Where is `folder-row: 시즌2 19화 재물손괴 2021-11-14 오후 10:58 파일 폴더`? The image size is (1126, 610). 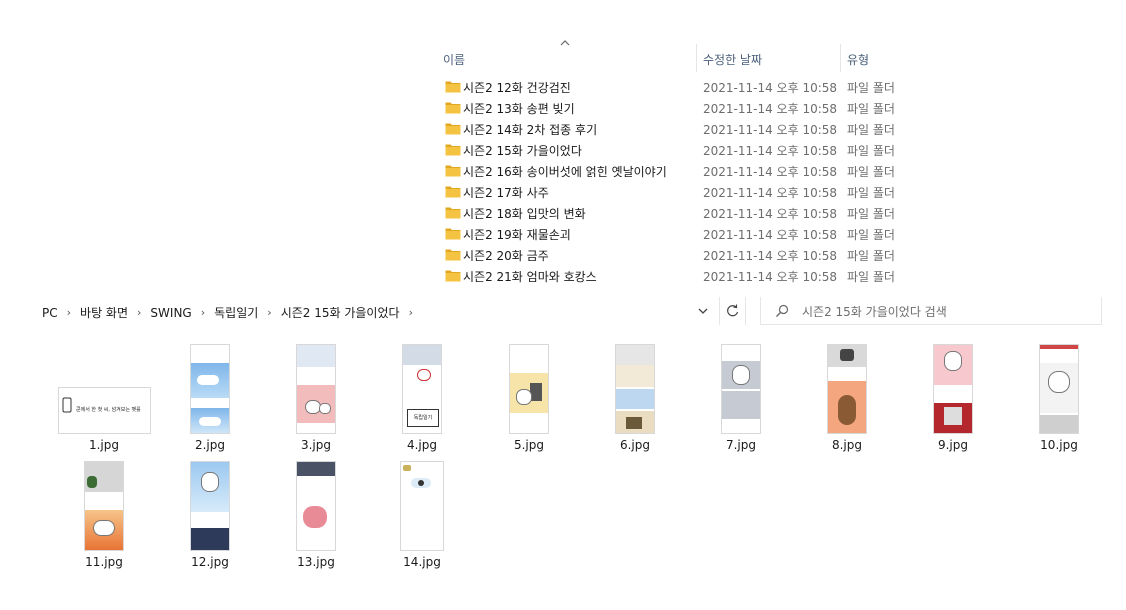 folder-row: 시즌2 19화 재물손괴 2021-11-14 오후 10:58 파일 폴더 is located at coordinates (676, 233).